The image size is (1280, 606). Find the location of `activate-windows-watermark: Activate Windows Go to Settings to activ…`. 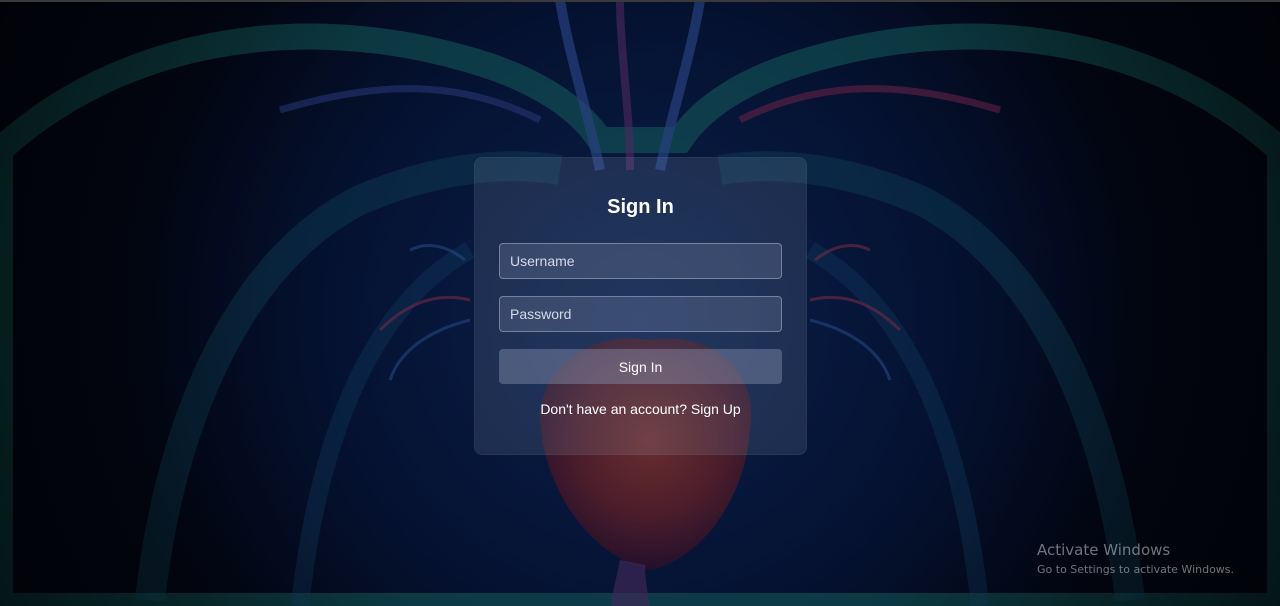

activate-windows-watermark: Activate Windows Go to Settings to activ… is located at coordinates (1135, 559).